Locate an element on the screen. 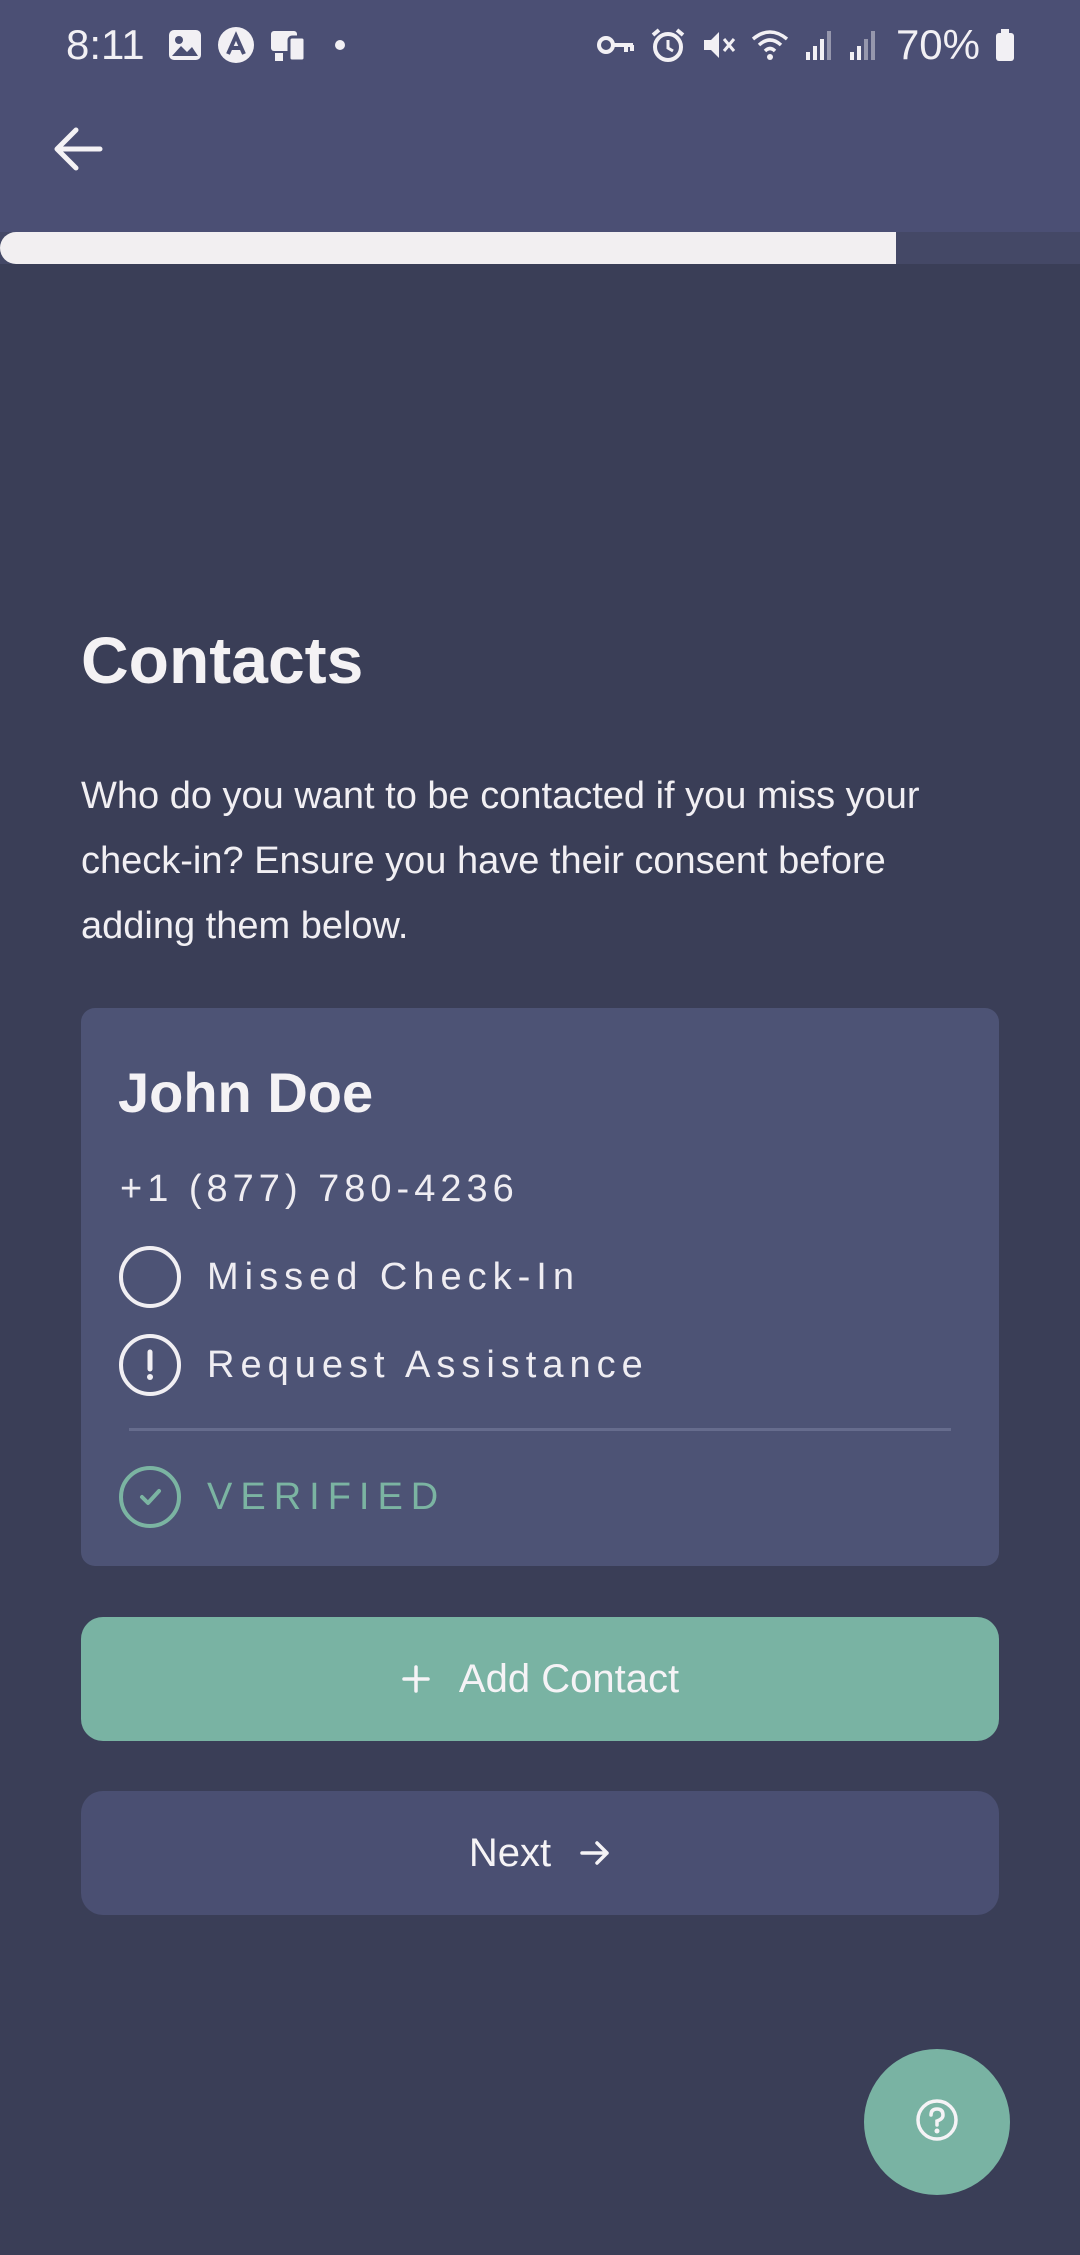 The height and width of the screenshot is (2255, 1080). mute-icon is located at coordinates (718, 45).